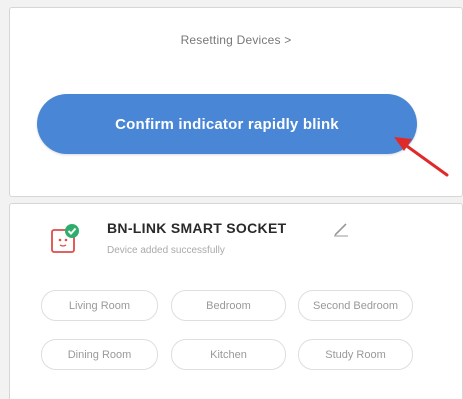 This screenshot has height=399, width=463. I want to click on resetting-devices-link: Resetting Devices >, so click(236, 40).